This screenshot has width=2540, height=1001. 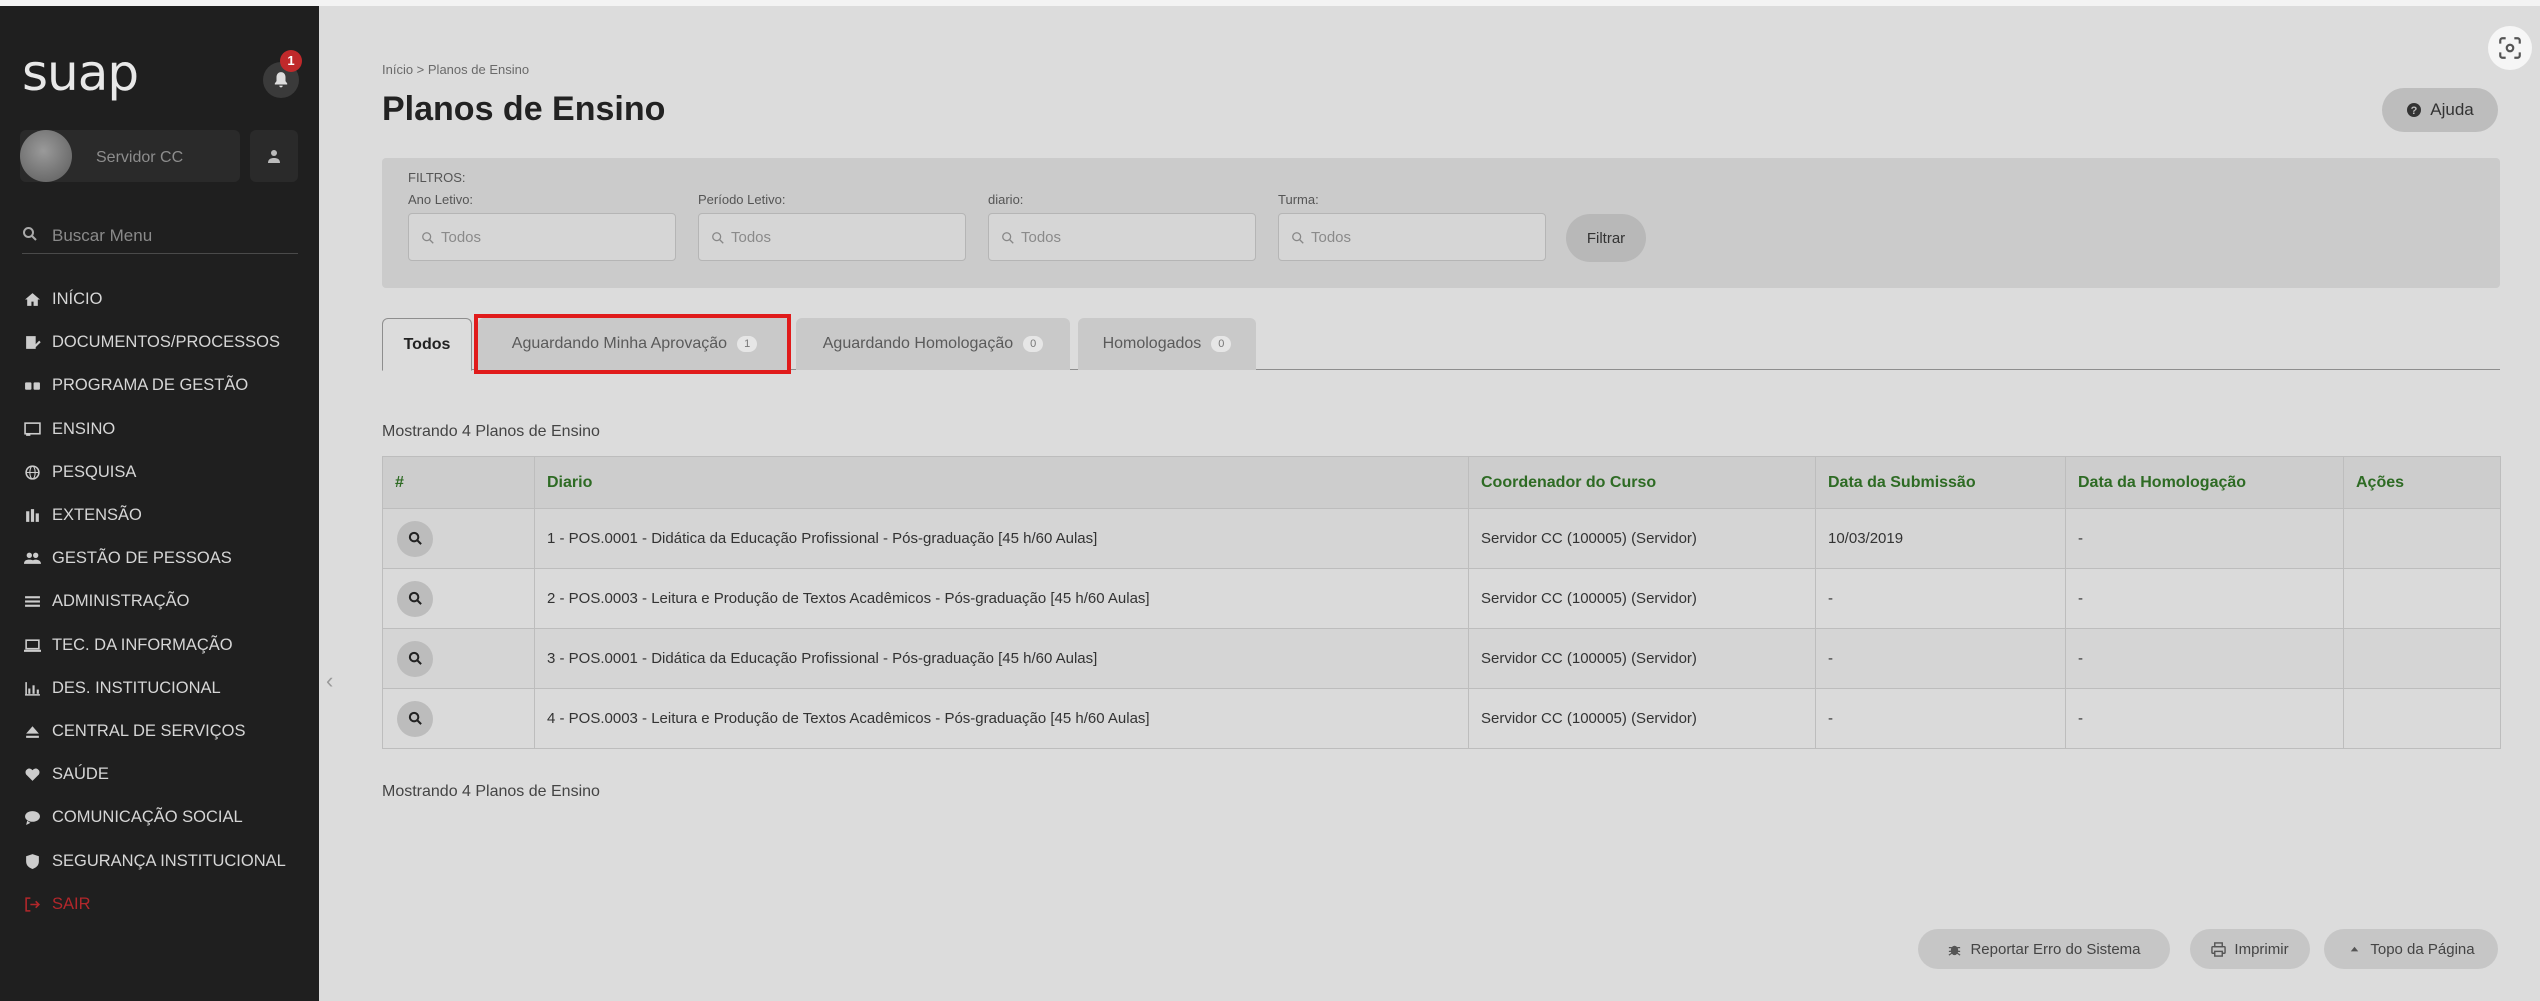 What do you see at coordinates (1298, 199) in the screenshot?
I see `filter-label: Turma:` at bounding box center [1298, 199].